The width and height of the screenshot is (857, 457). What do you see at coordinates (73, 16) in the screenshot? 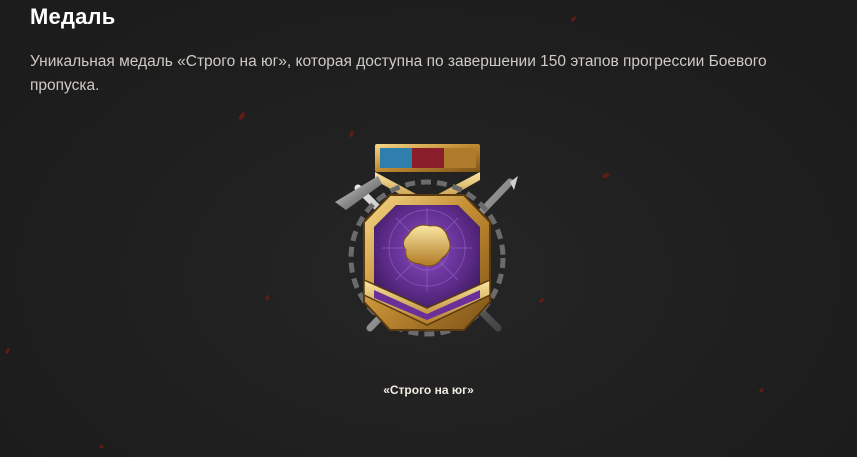
I see `section-title: Медаль` at bounding box center [73, 16].